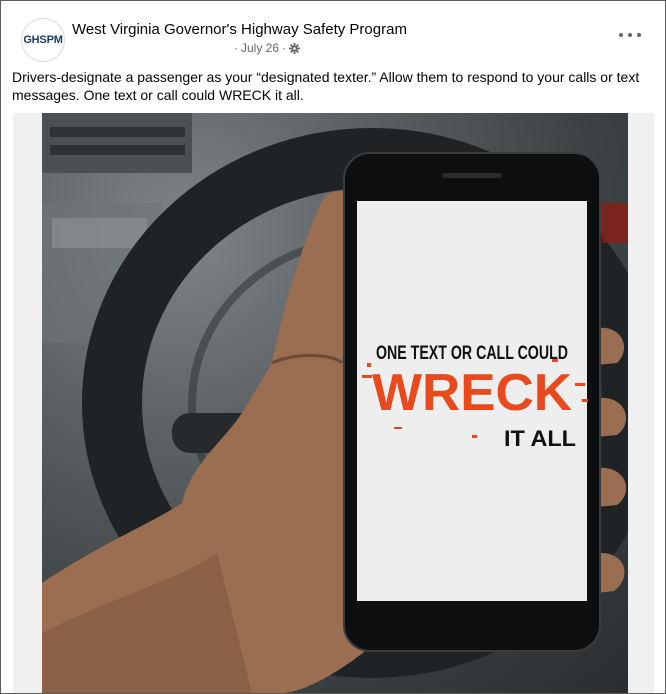 The height and width of the screenshot is (694, 666). What do you see at coordinates (117, 143) in the screenshot?
I see `dashboard-vent` at bounding box center [117, 143].